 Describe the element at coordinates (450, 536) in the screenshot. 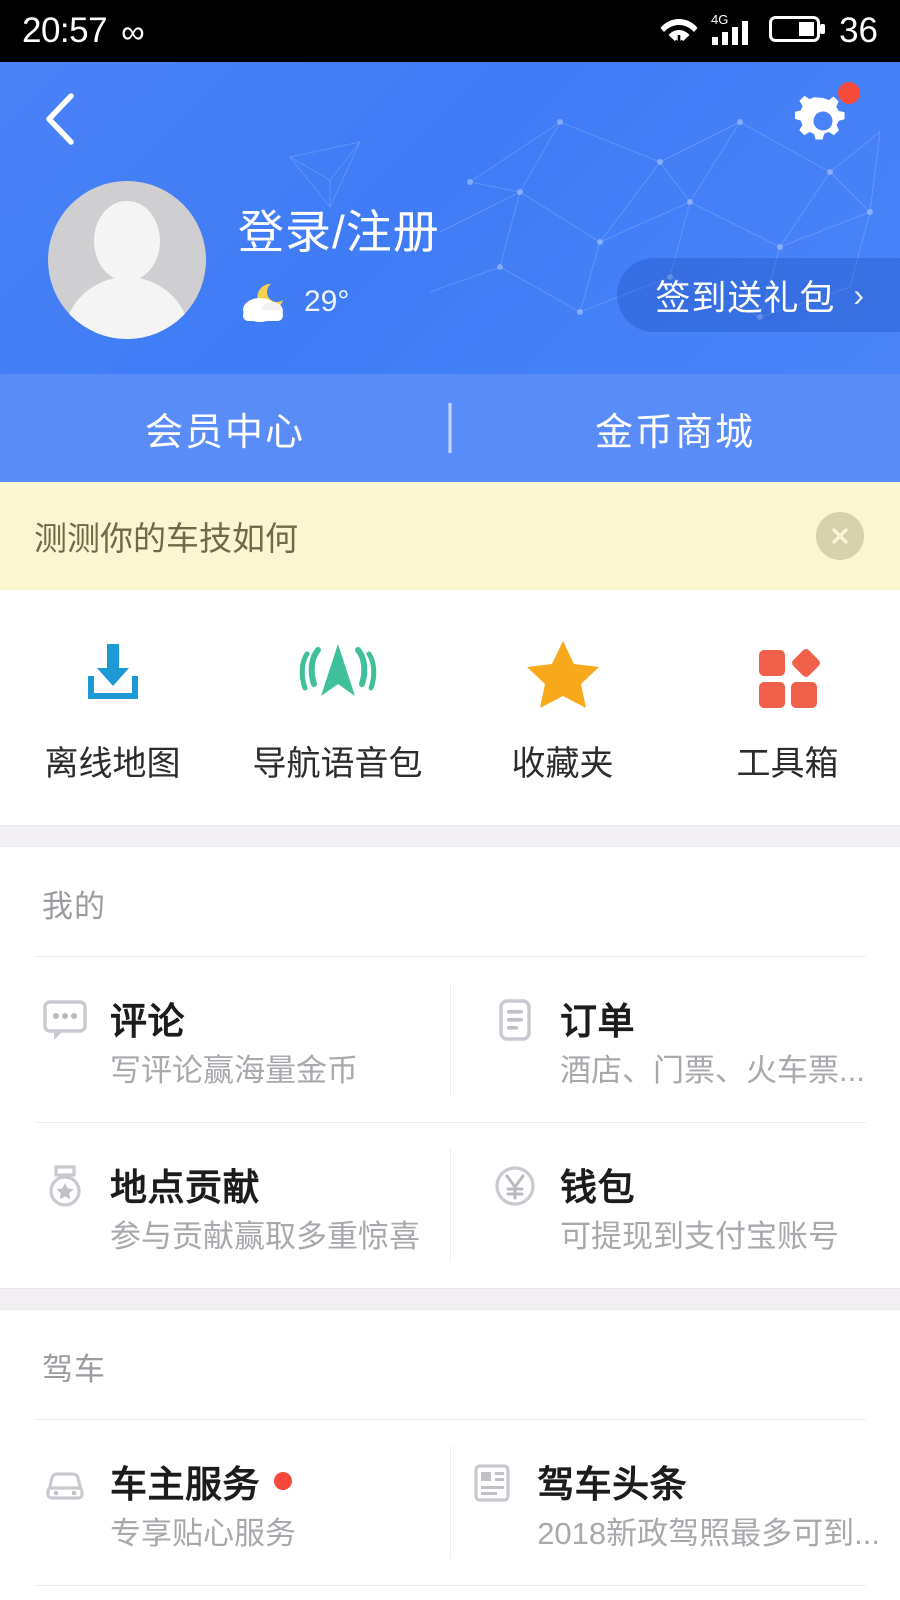

I see `promo-banner: 测测你的车技如何` at that location.